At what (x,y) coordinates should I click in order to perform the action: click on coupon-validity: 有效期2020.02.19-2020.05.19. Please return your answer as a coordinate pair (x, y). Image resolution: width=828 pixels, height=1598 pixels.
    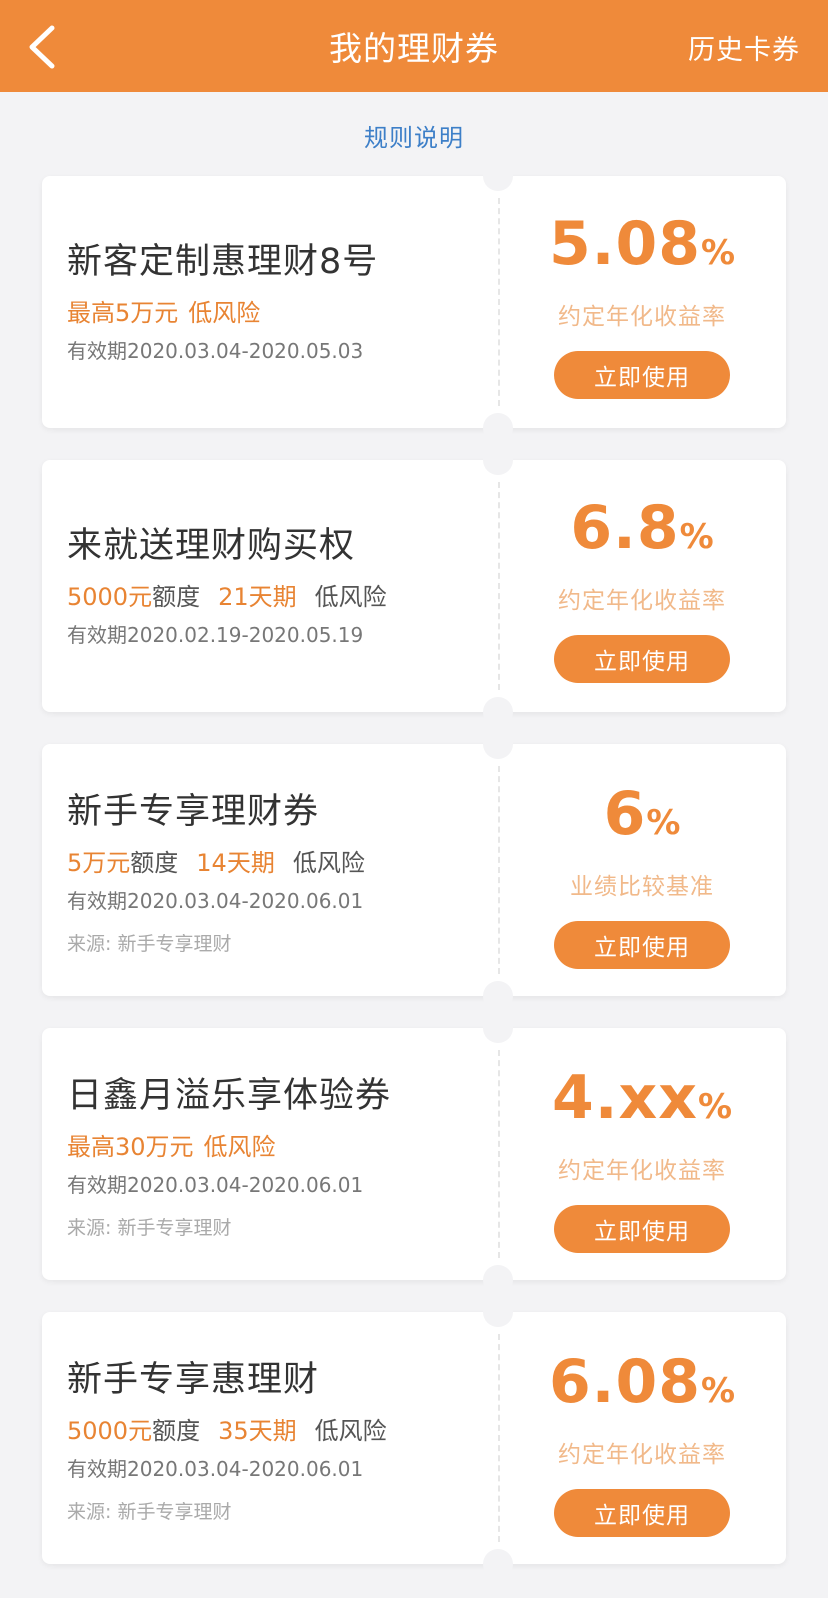
    Looking at the image, I should click on (215, 635).